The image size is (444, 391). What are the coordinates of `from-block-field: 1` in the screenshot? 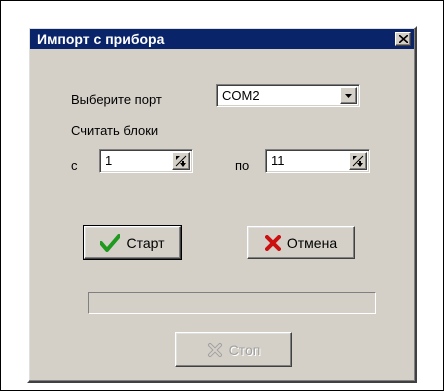 It's located at (146, 161).